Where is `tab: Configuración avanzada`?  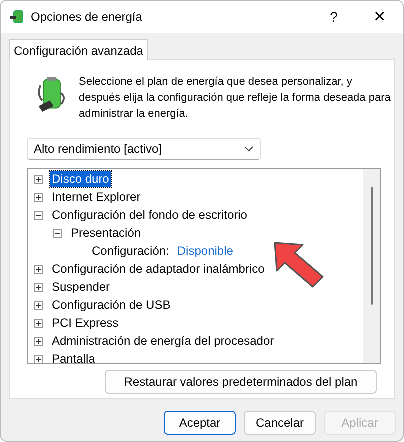
tab: Configuración avanzada is located at coordinates (78, 49).